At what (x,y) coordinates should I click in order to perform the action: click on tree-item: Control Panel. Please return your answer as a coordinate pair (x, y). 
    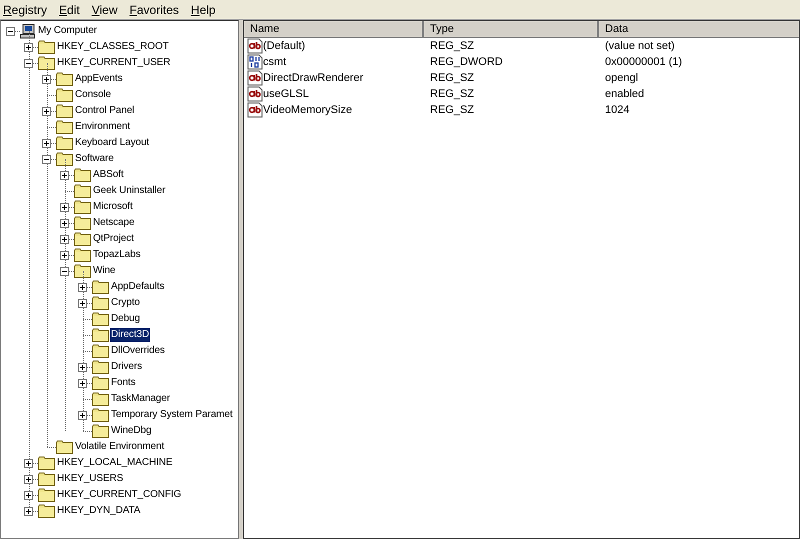
    Looking at the image, I should click on (105, 111).